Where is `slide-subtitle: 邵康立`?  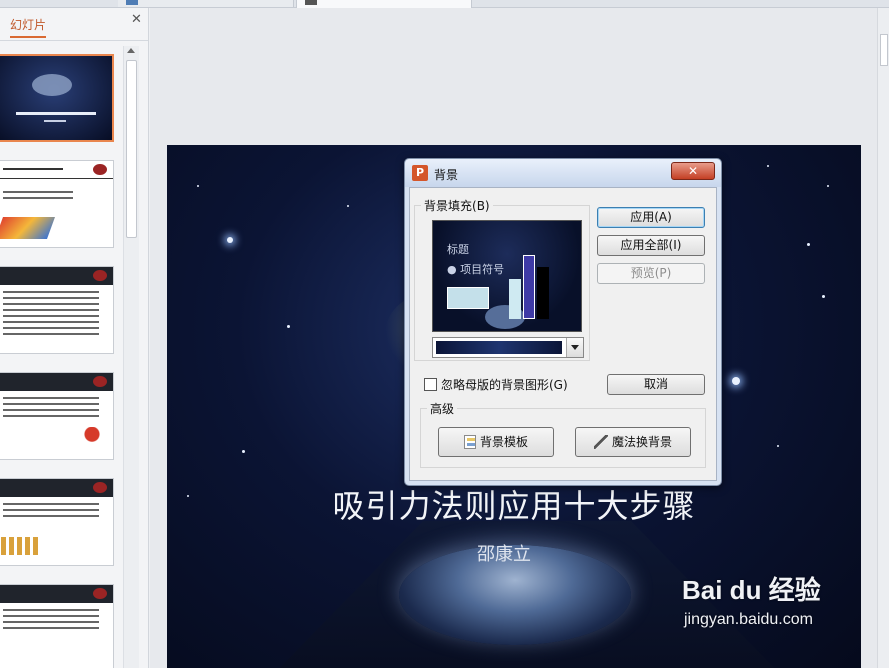
slide-subtitle: 邵康立 is located at coordinates (504, 553).